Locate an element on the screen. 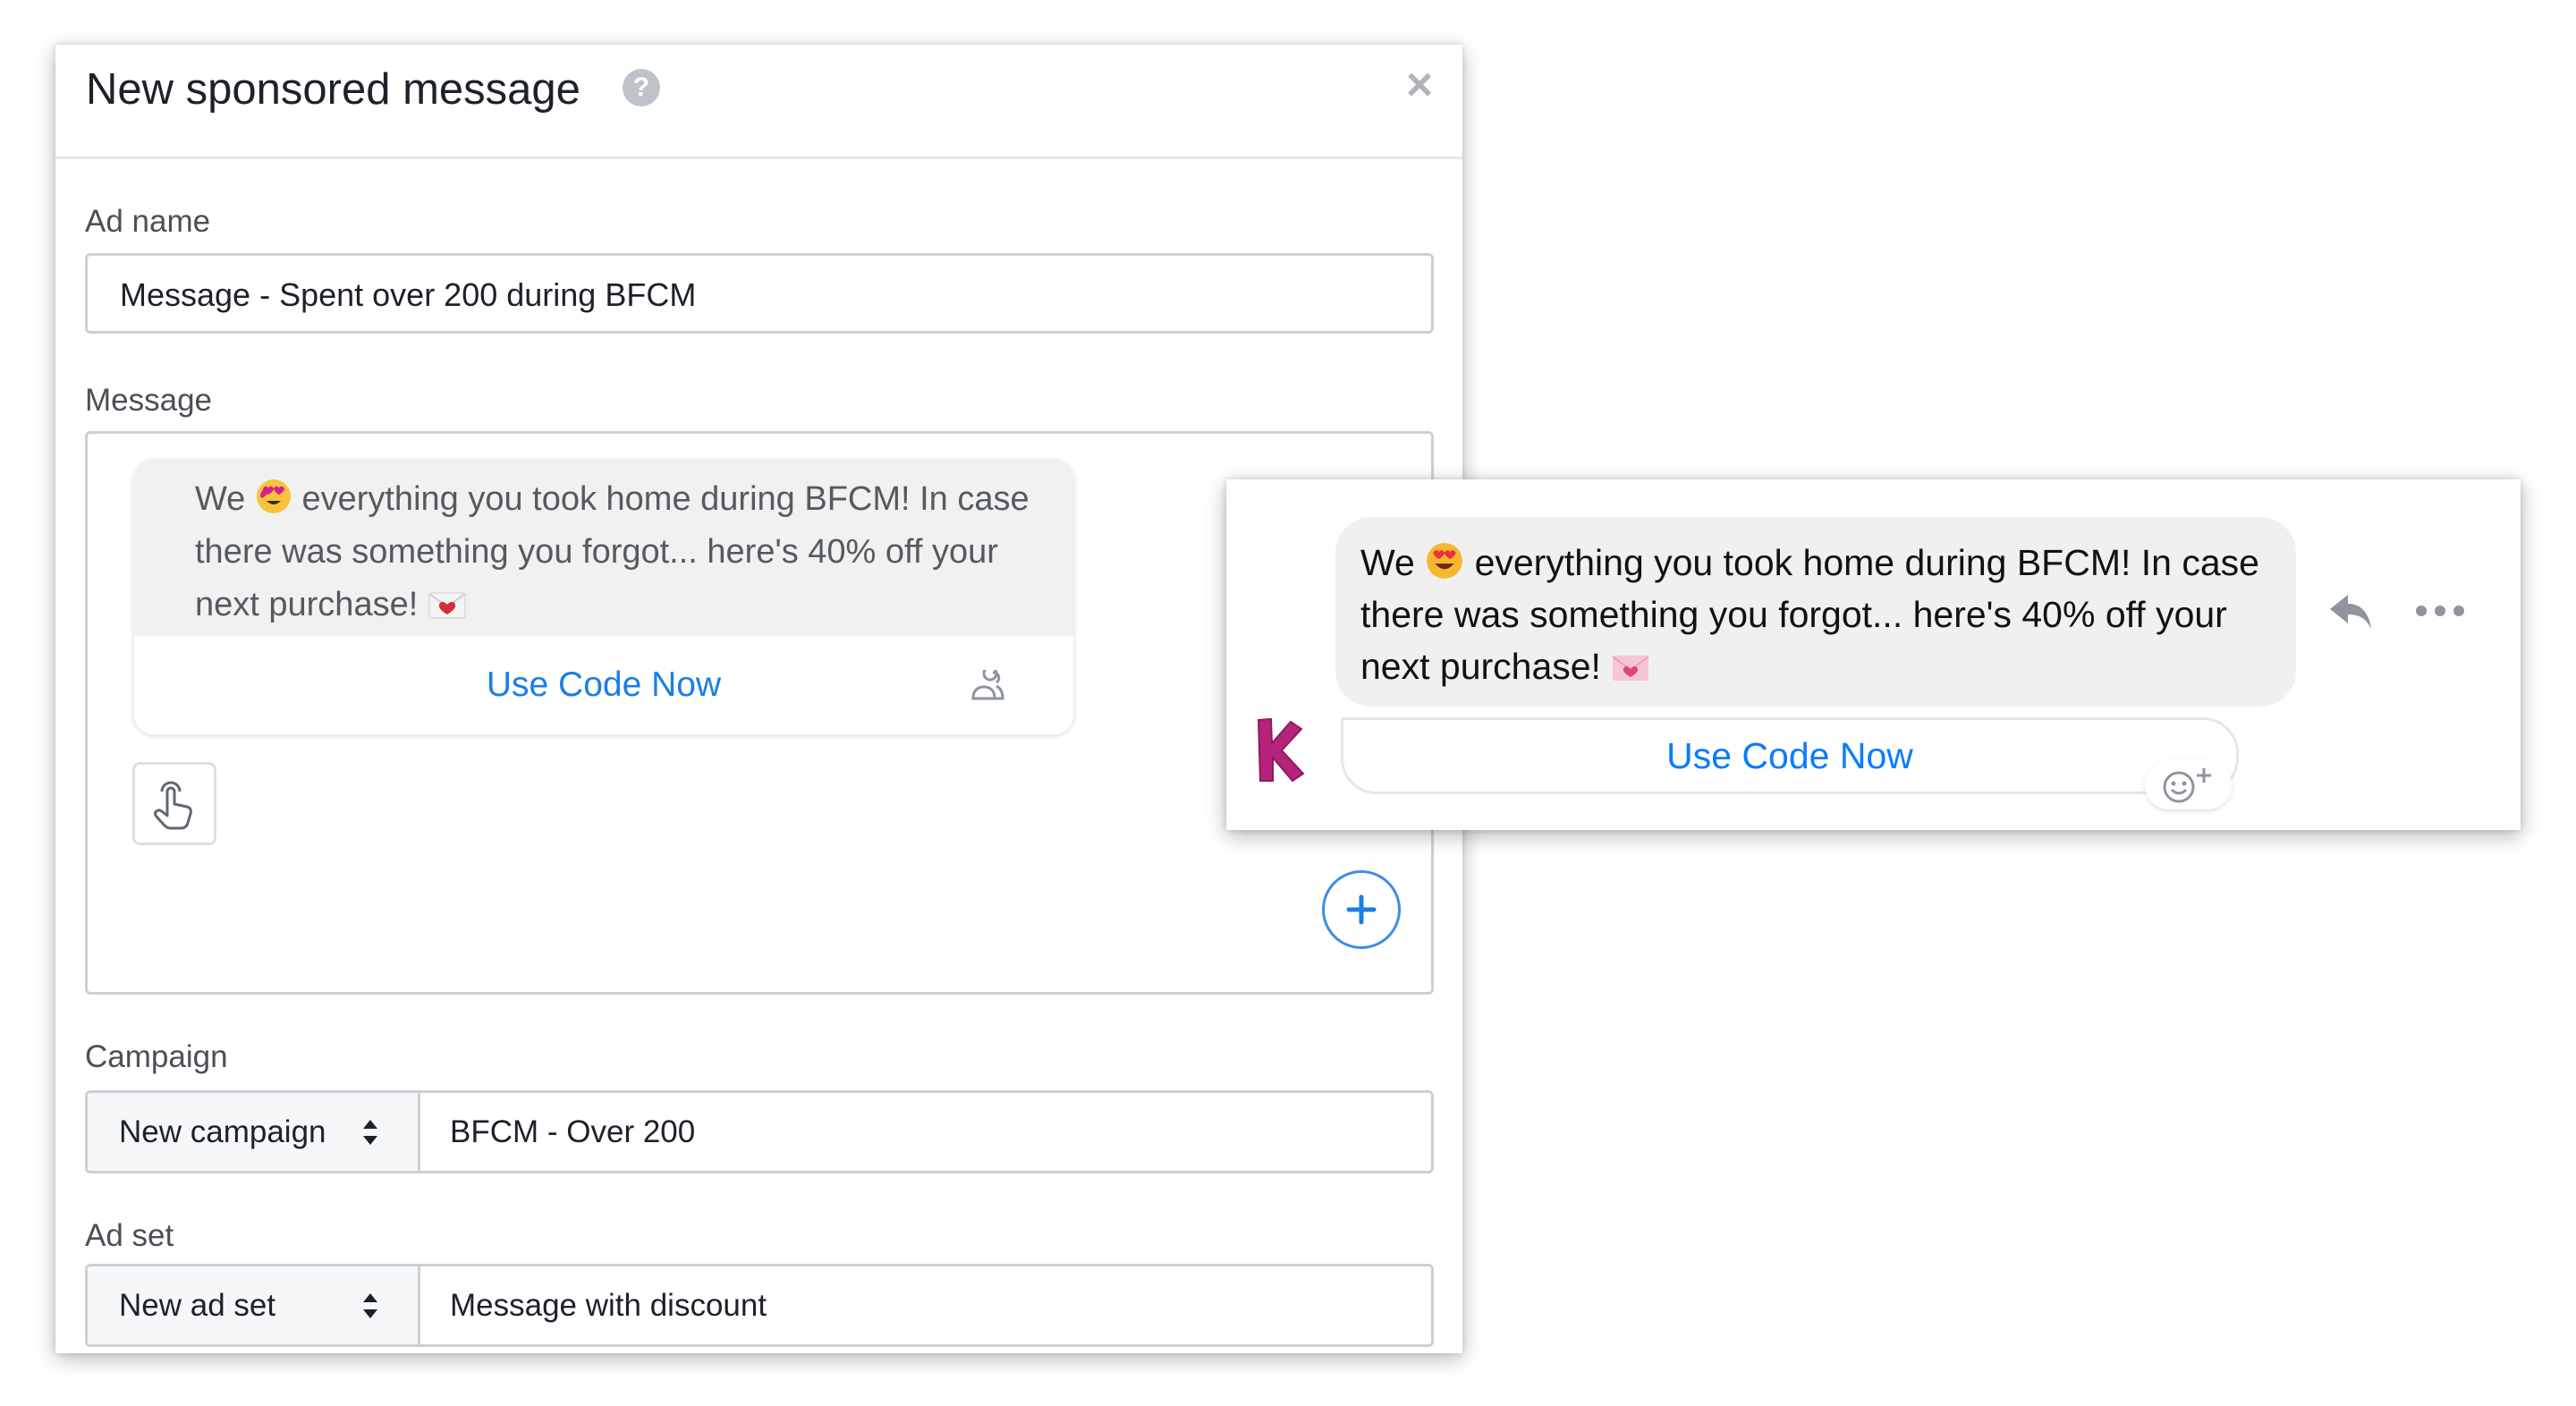  preview-use-code-now-label: Use Code Now is located at coordinates (1789, 756).